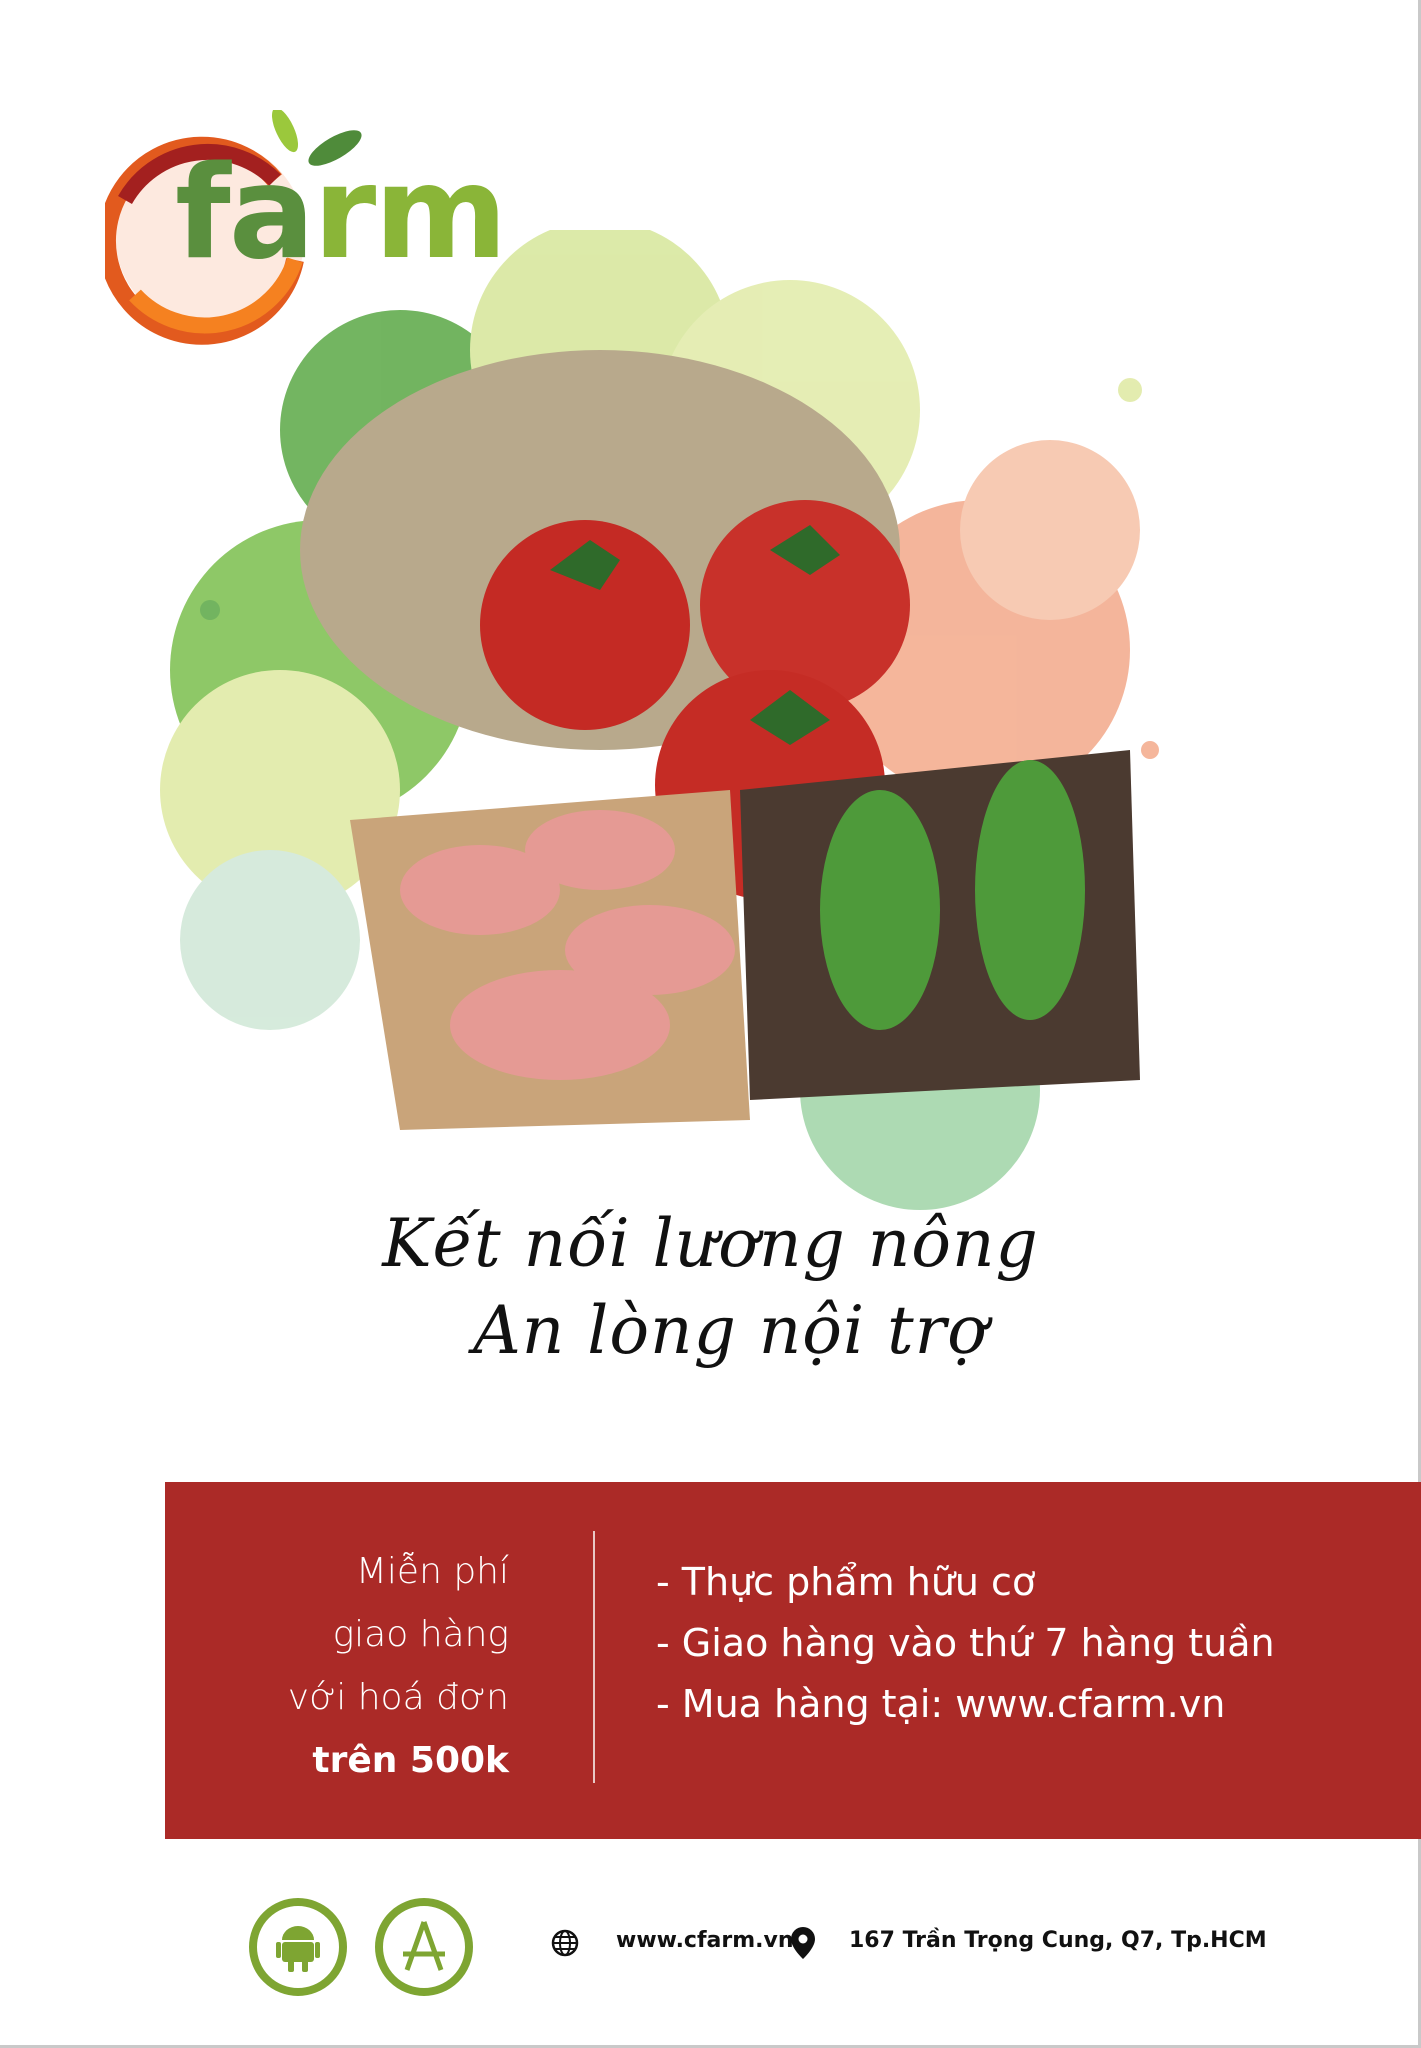 This screenshot has width=1421, height=2048. I want to click on free-shipping-line: giao hàng, so click(420, 1634).